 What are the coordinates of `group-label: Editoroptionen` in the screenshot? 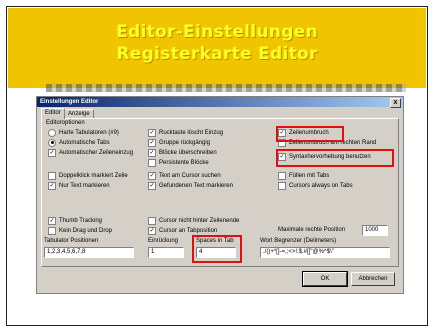 It's located at (65, 123).